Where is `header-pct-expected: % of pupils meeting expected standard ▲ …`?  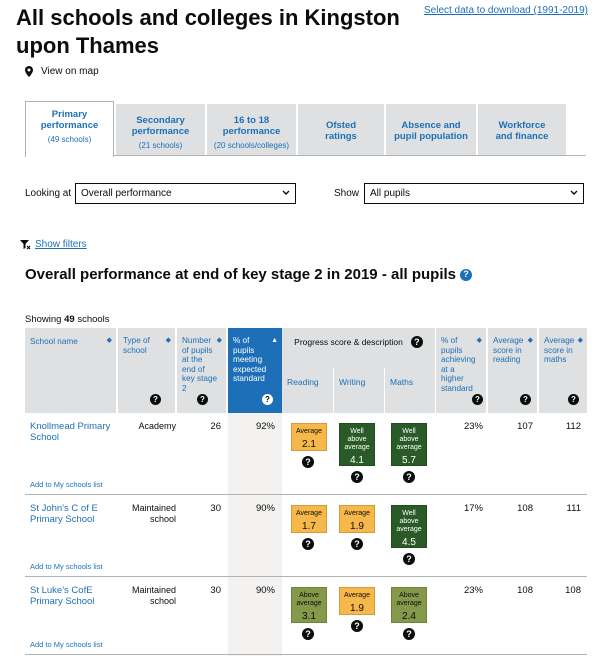
header-pct-expected: % of pupils meeting expected standard ▲ … is located at coordinates (255, 370).